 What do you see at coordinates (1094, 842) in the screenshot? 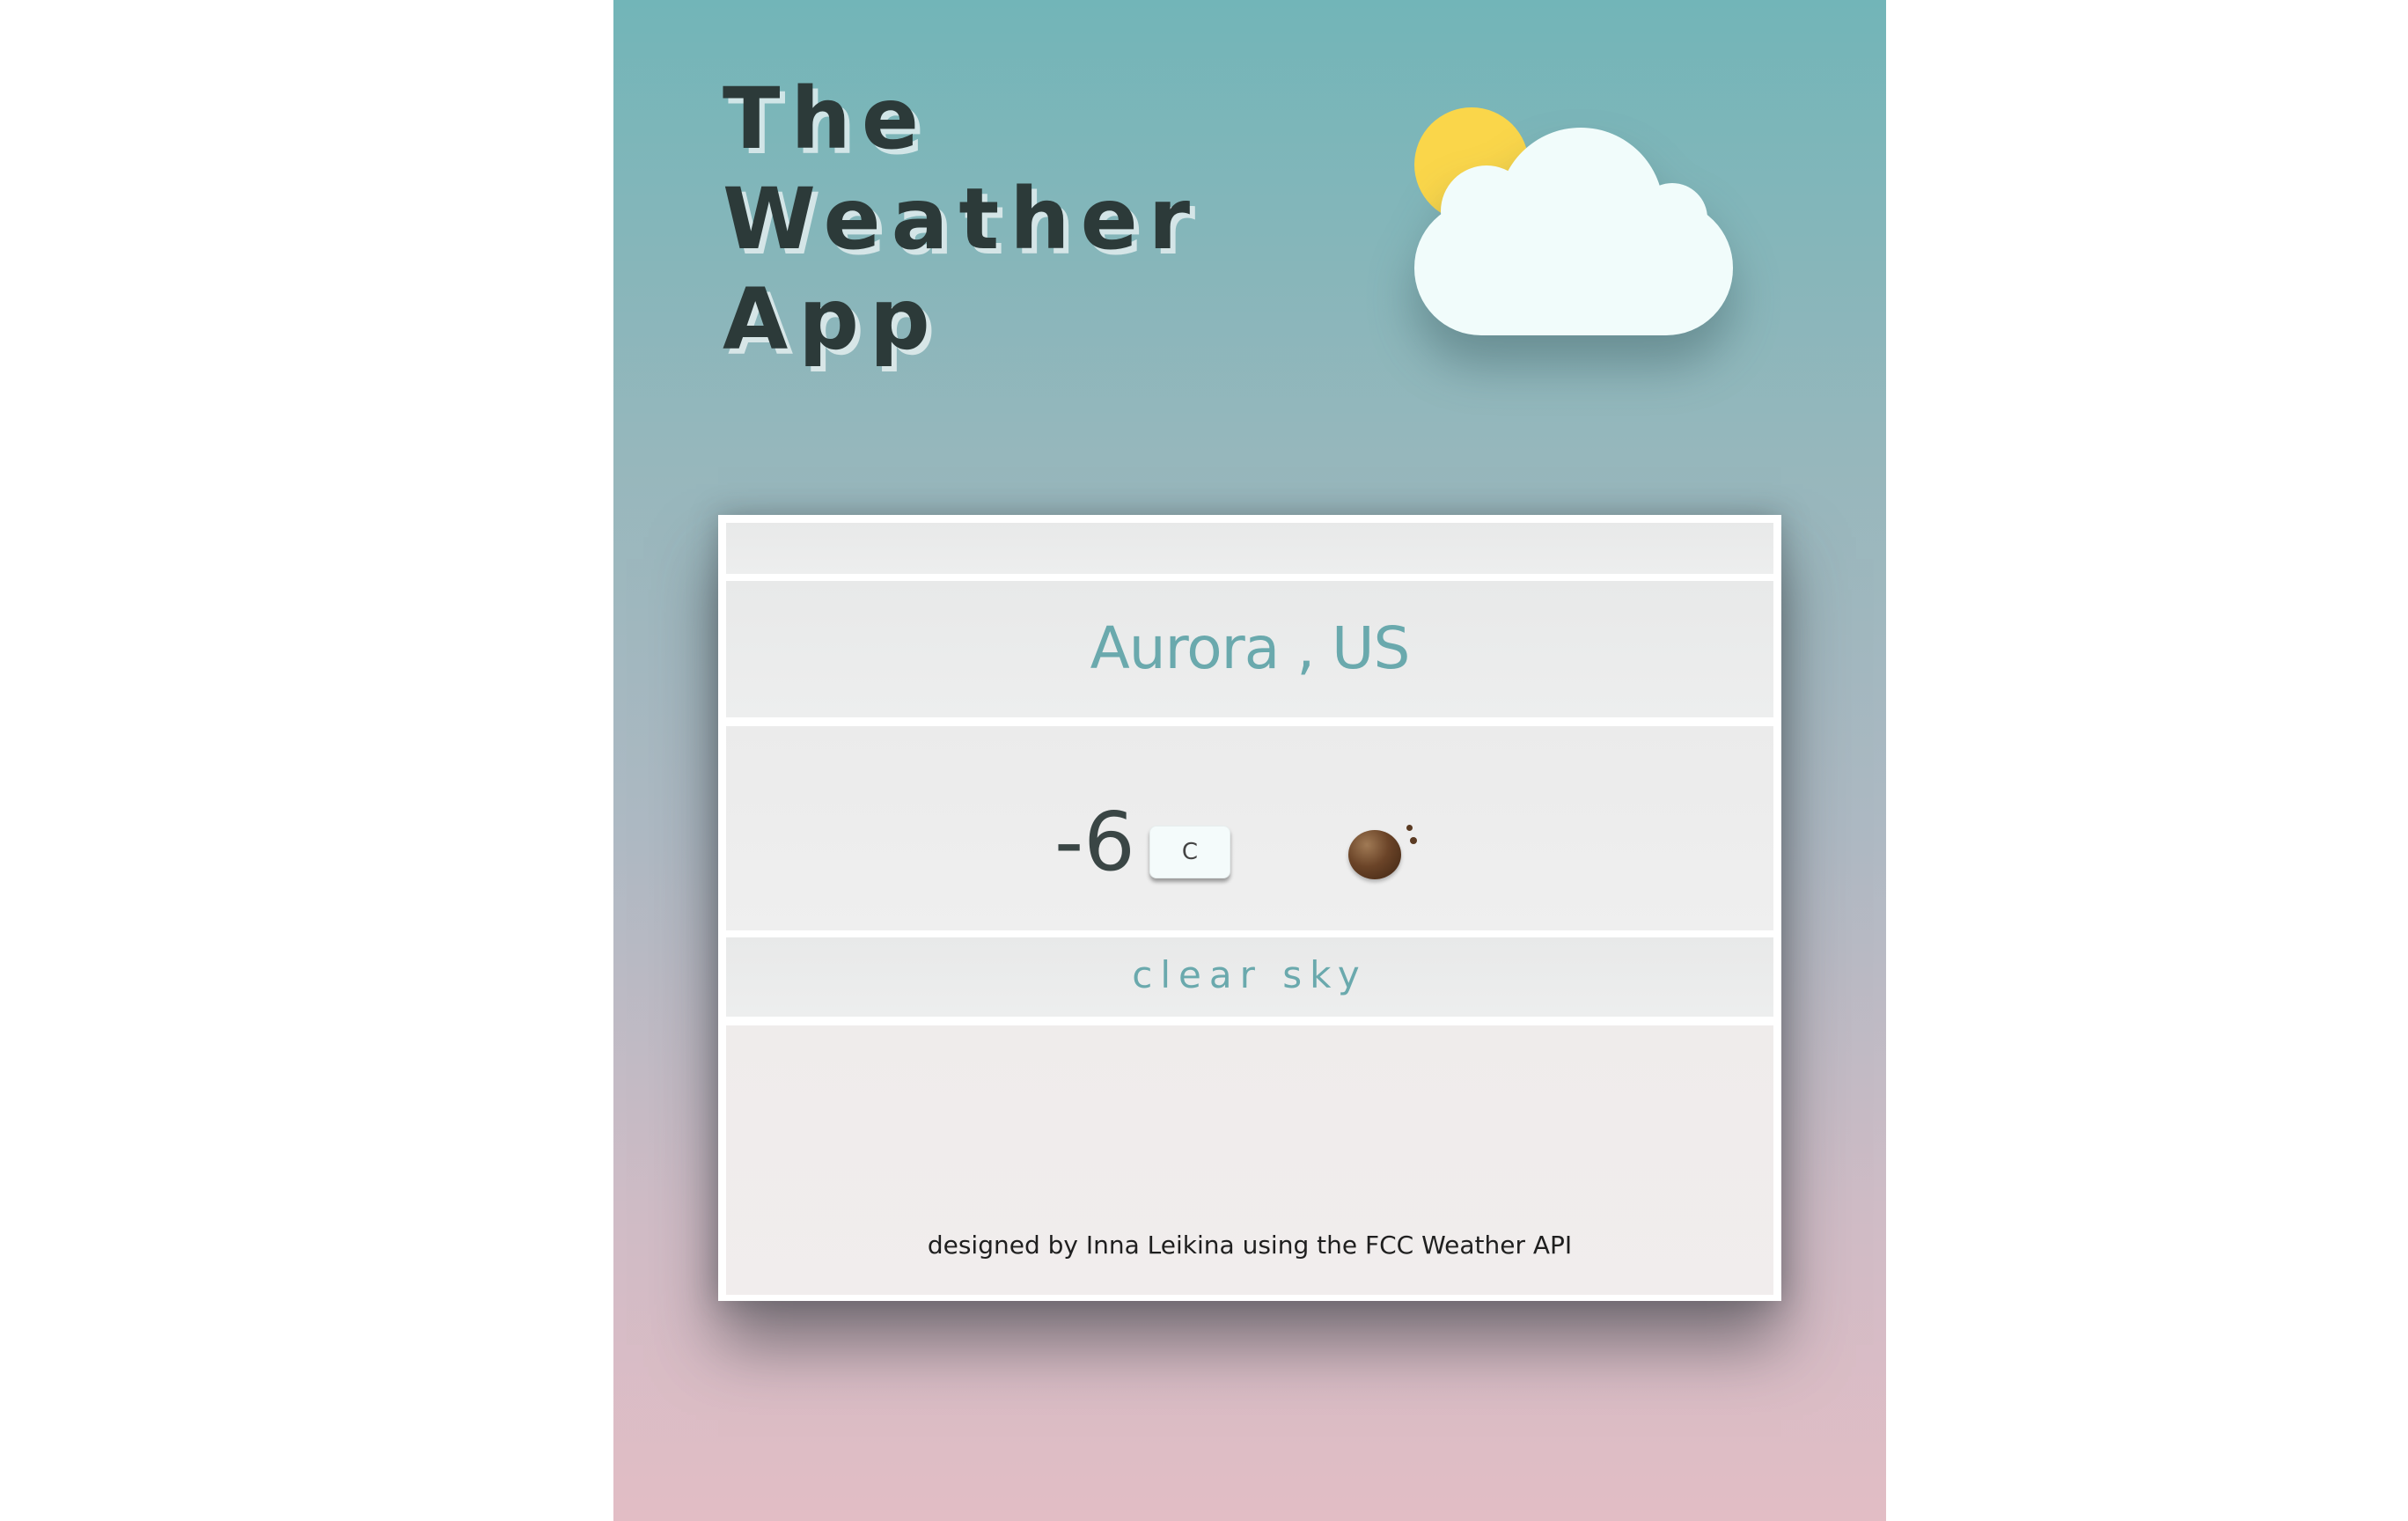
I see `temperature-value: -6` at bounding box center [1094, 842].